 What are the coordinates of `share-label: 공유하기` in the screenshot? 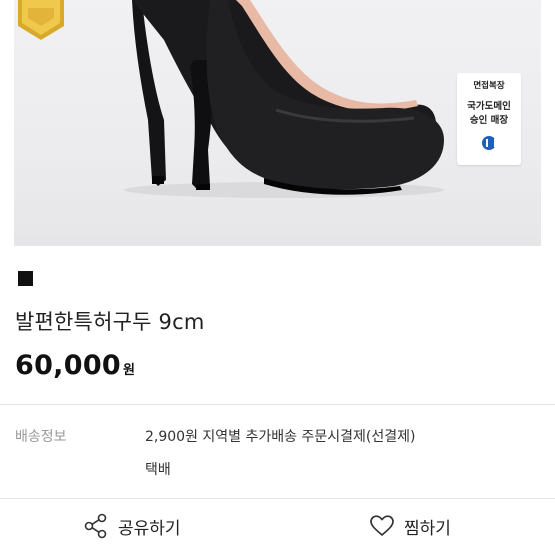 It's located at (149, 528).